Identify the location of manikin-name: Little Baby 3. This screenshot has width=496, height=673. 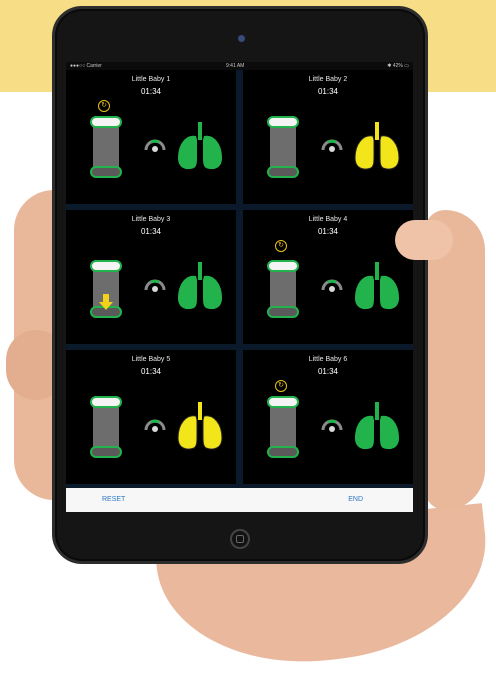
(151, 219).